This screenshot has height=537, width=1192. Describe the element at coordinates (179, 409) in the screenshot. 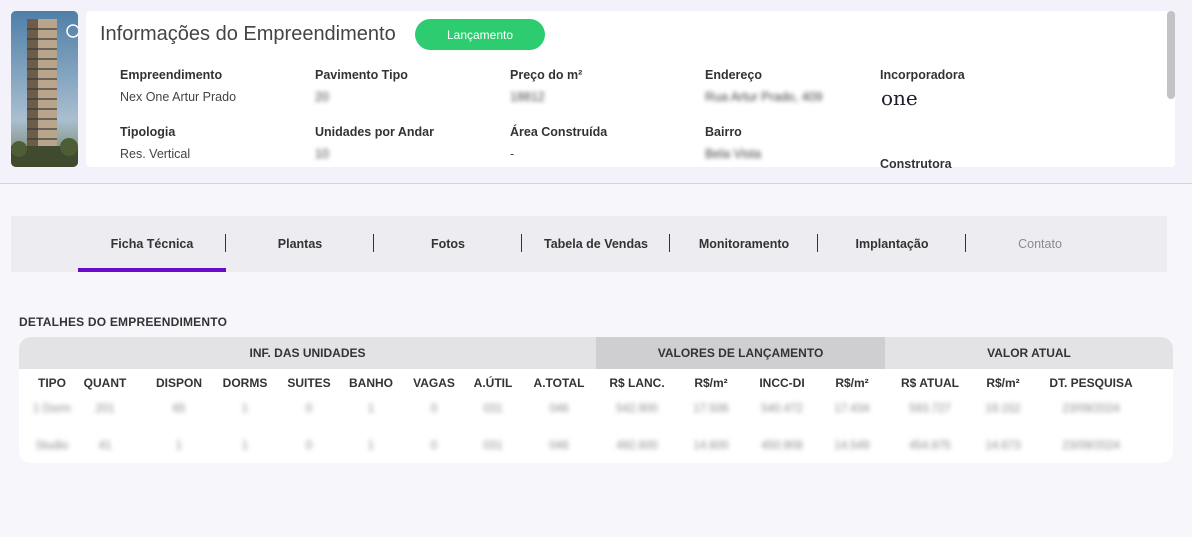

I see `table-cell: 65` at that location.